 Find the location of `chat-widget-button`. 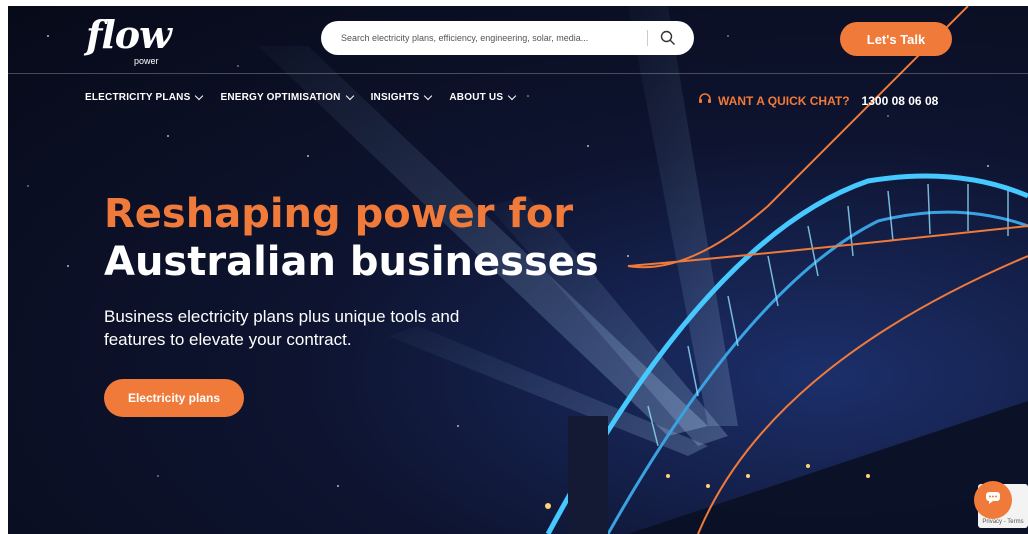

chat-widget-button is located at coordinates (993, 500).